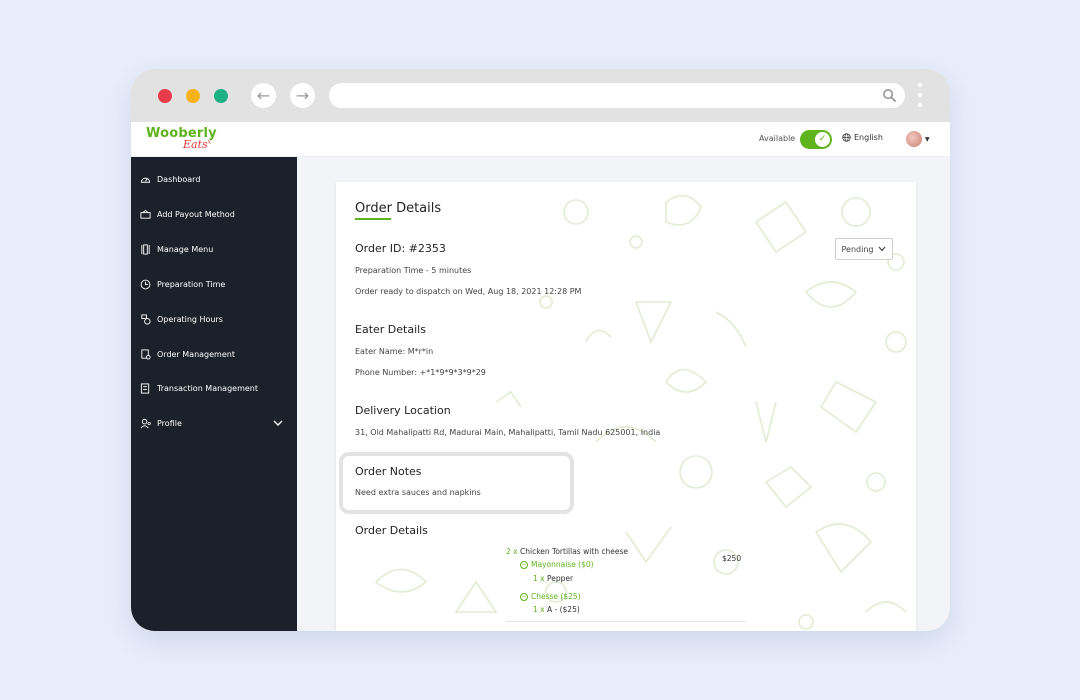  I want to click on sidebar-item-order-management: Order Management, so click(214, 354).